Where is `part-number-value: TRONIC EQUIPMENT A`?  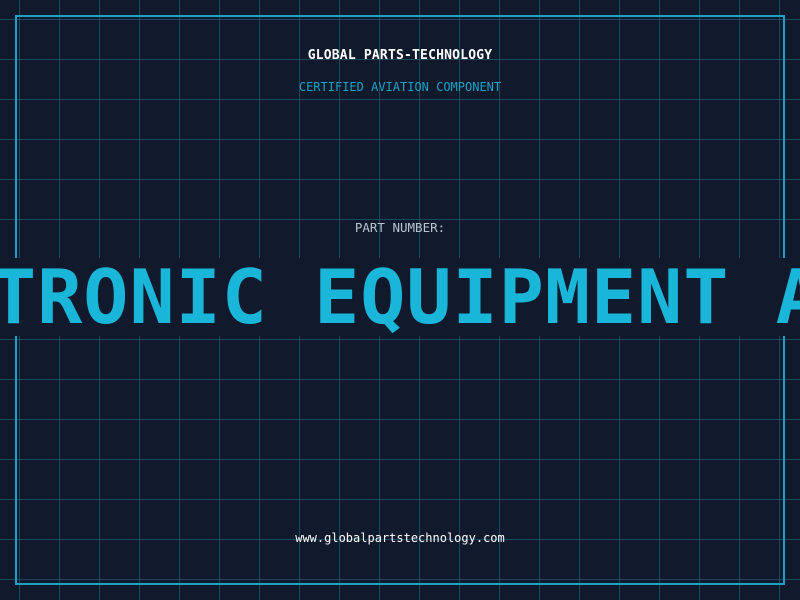
part-number-value: TRONIC EQUIPMENT A is located at coordinates (400, 297).